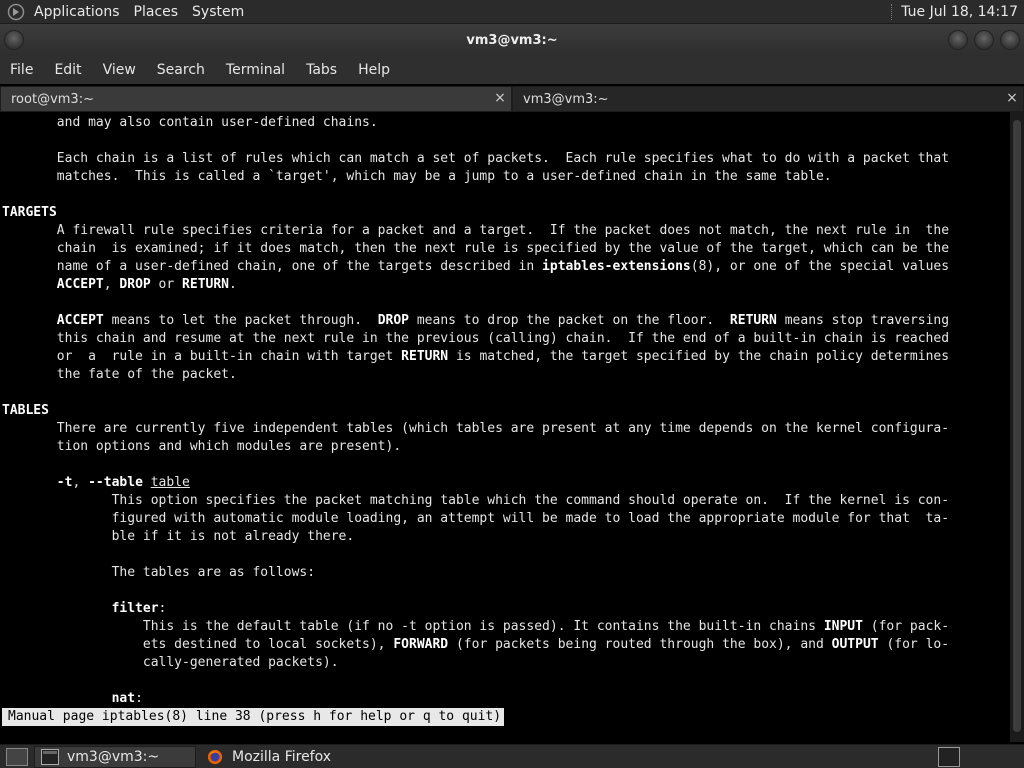 The height and width of the screenshot is (768, 1024). What do you see at coordinates (984, 40) in the screenshot?
I see `maximize-button` at bounding box center [984, 40].